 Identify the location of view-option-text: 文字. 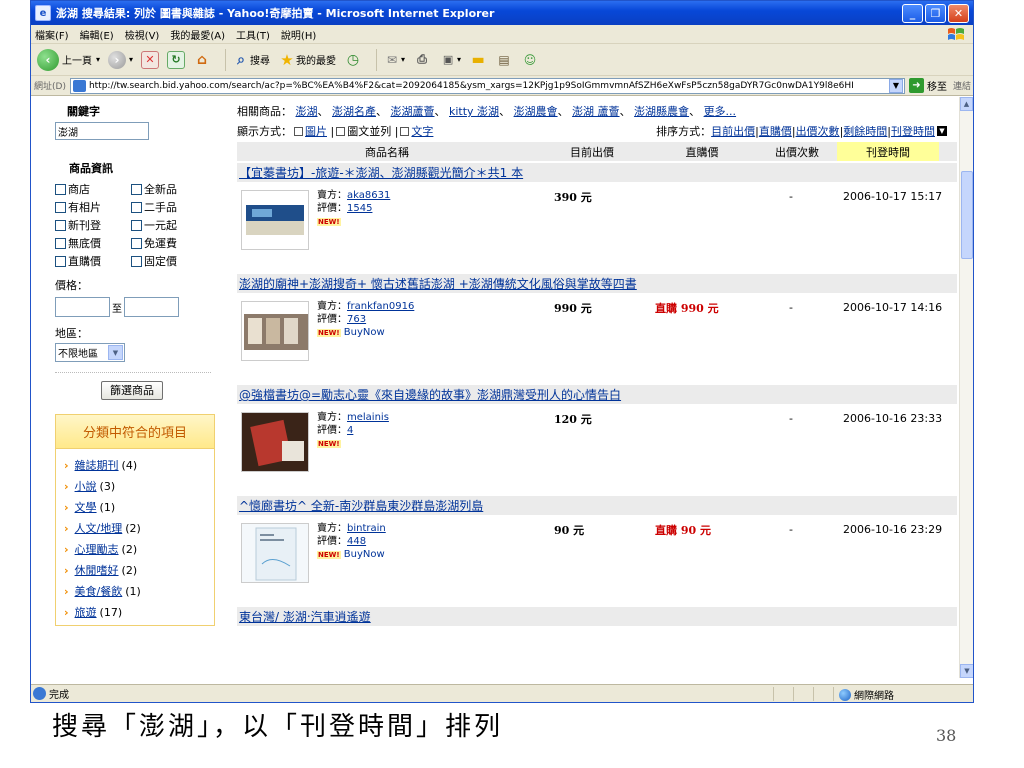
(422, 131).